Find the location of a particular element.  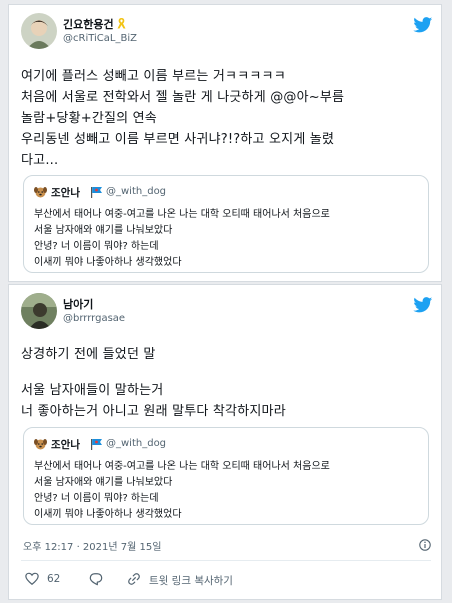

tweet-text-line: 상경하기 전에 들었던 말 is located at coordinates (88, 354).